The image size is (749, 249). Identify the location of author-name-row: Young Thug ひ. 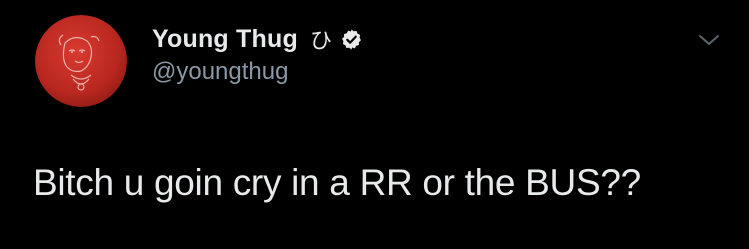
(257, 39).